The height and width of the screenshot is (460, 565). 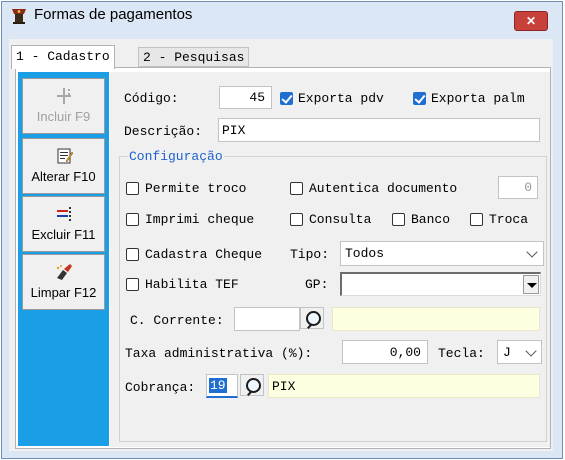 I want to click on tecla-value: J, so click(x=507, y=352).